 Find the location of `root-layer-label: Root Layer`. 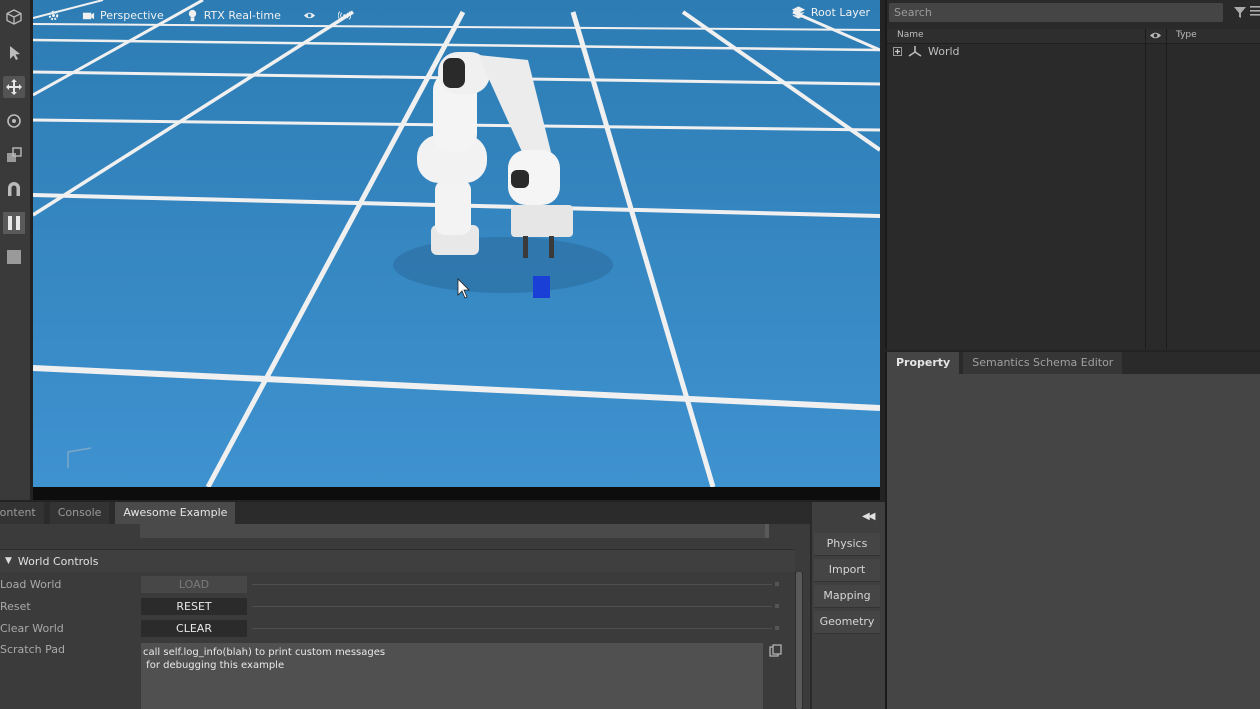

root-layer-label: Root Layer is located at coordinates (840, 12).